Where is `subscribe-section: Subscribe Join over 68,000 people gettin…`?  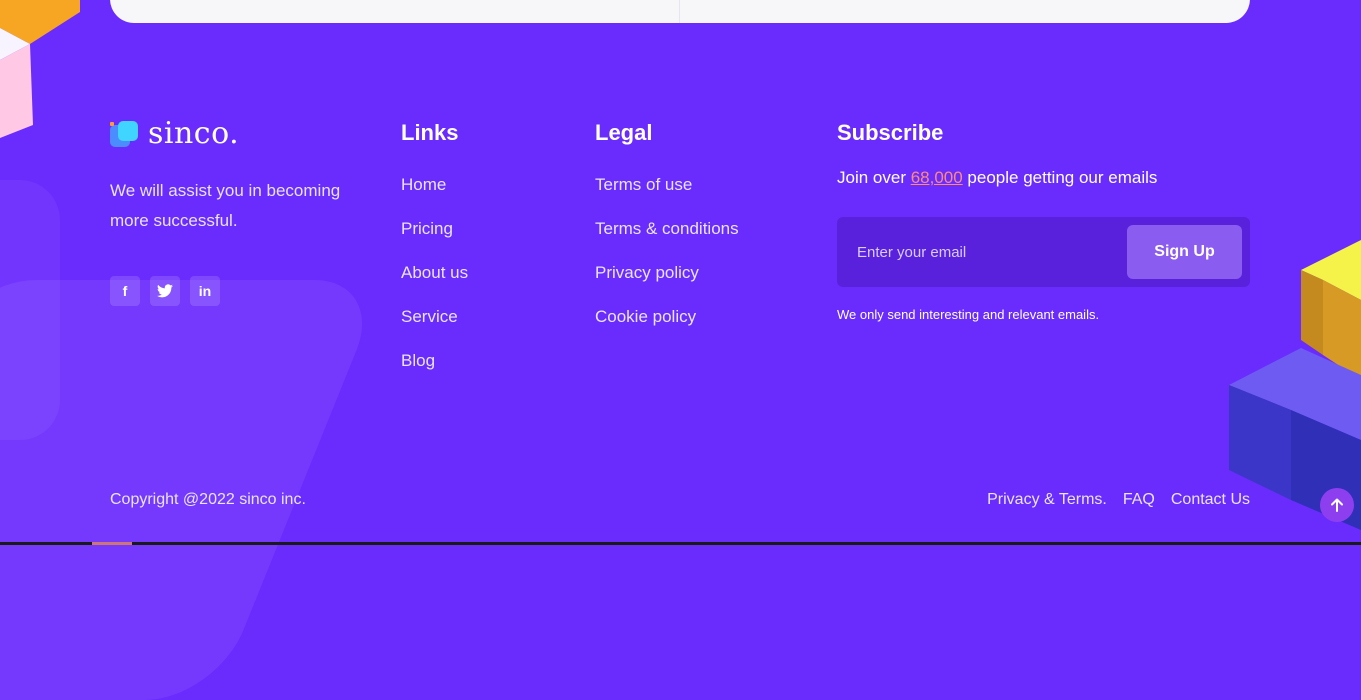 subscribe-section: Subscribe Join over 68,000 people gettin… is located at coordinates (1043, 220).